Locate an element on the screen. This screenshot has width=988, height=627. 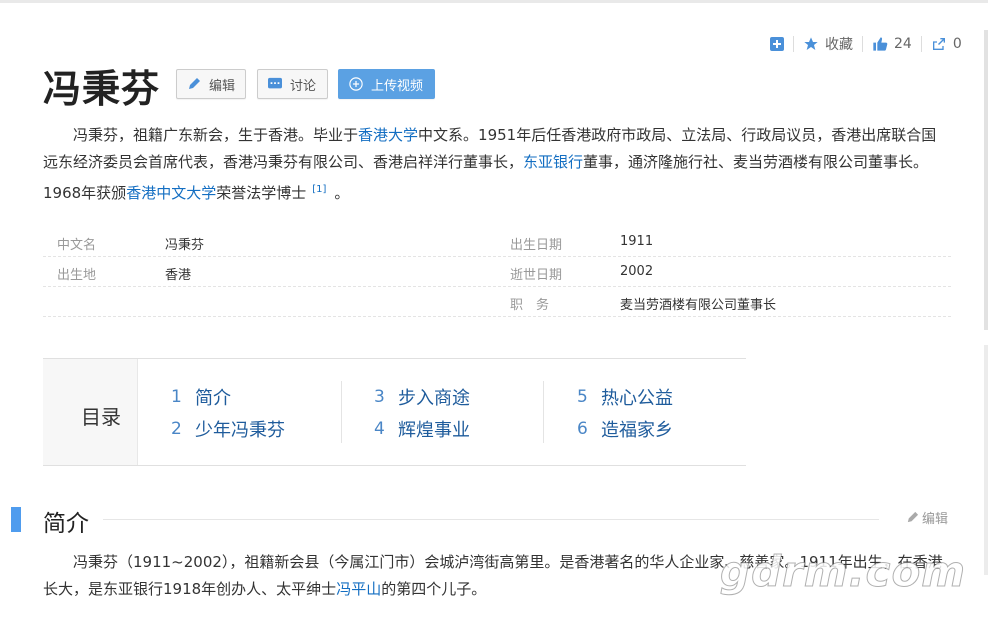
link-bea: 东亚银行 is located at coordinates (553, 162).